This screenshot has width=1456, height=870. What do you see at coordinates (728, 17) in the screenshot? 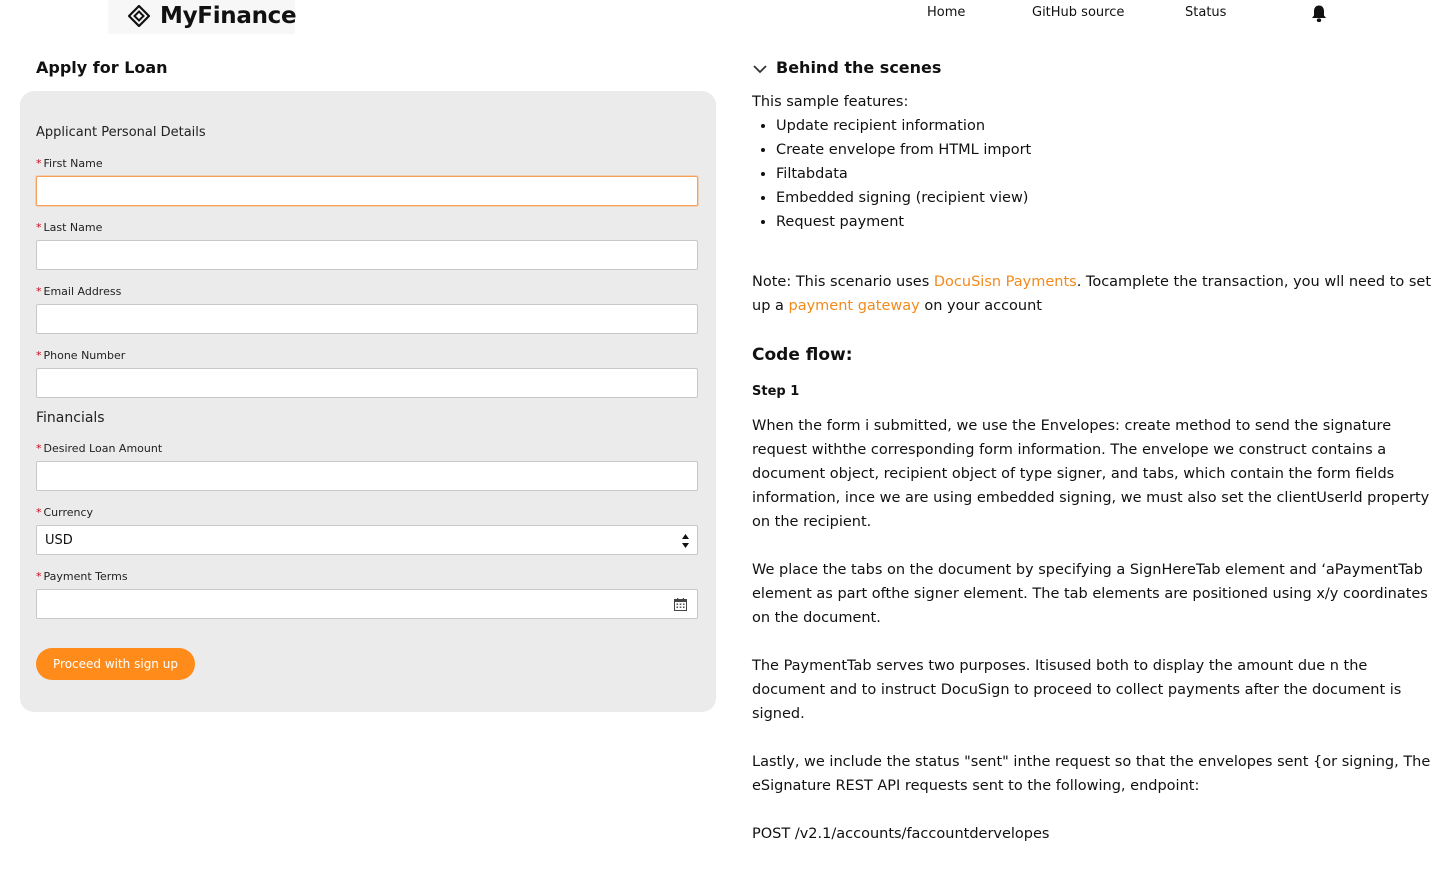
I see `top-navbar: MyFinance Home GitHub source Status` at bounding box center [728, 17].